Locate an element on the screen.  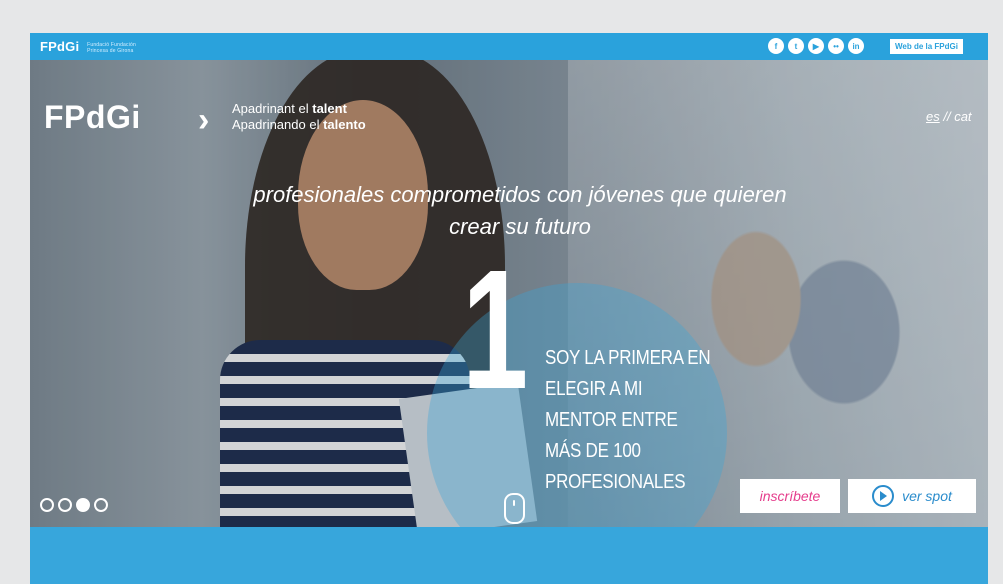
claim-line: ELEGIR A MI is located at coordinates (594, 389).